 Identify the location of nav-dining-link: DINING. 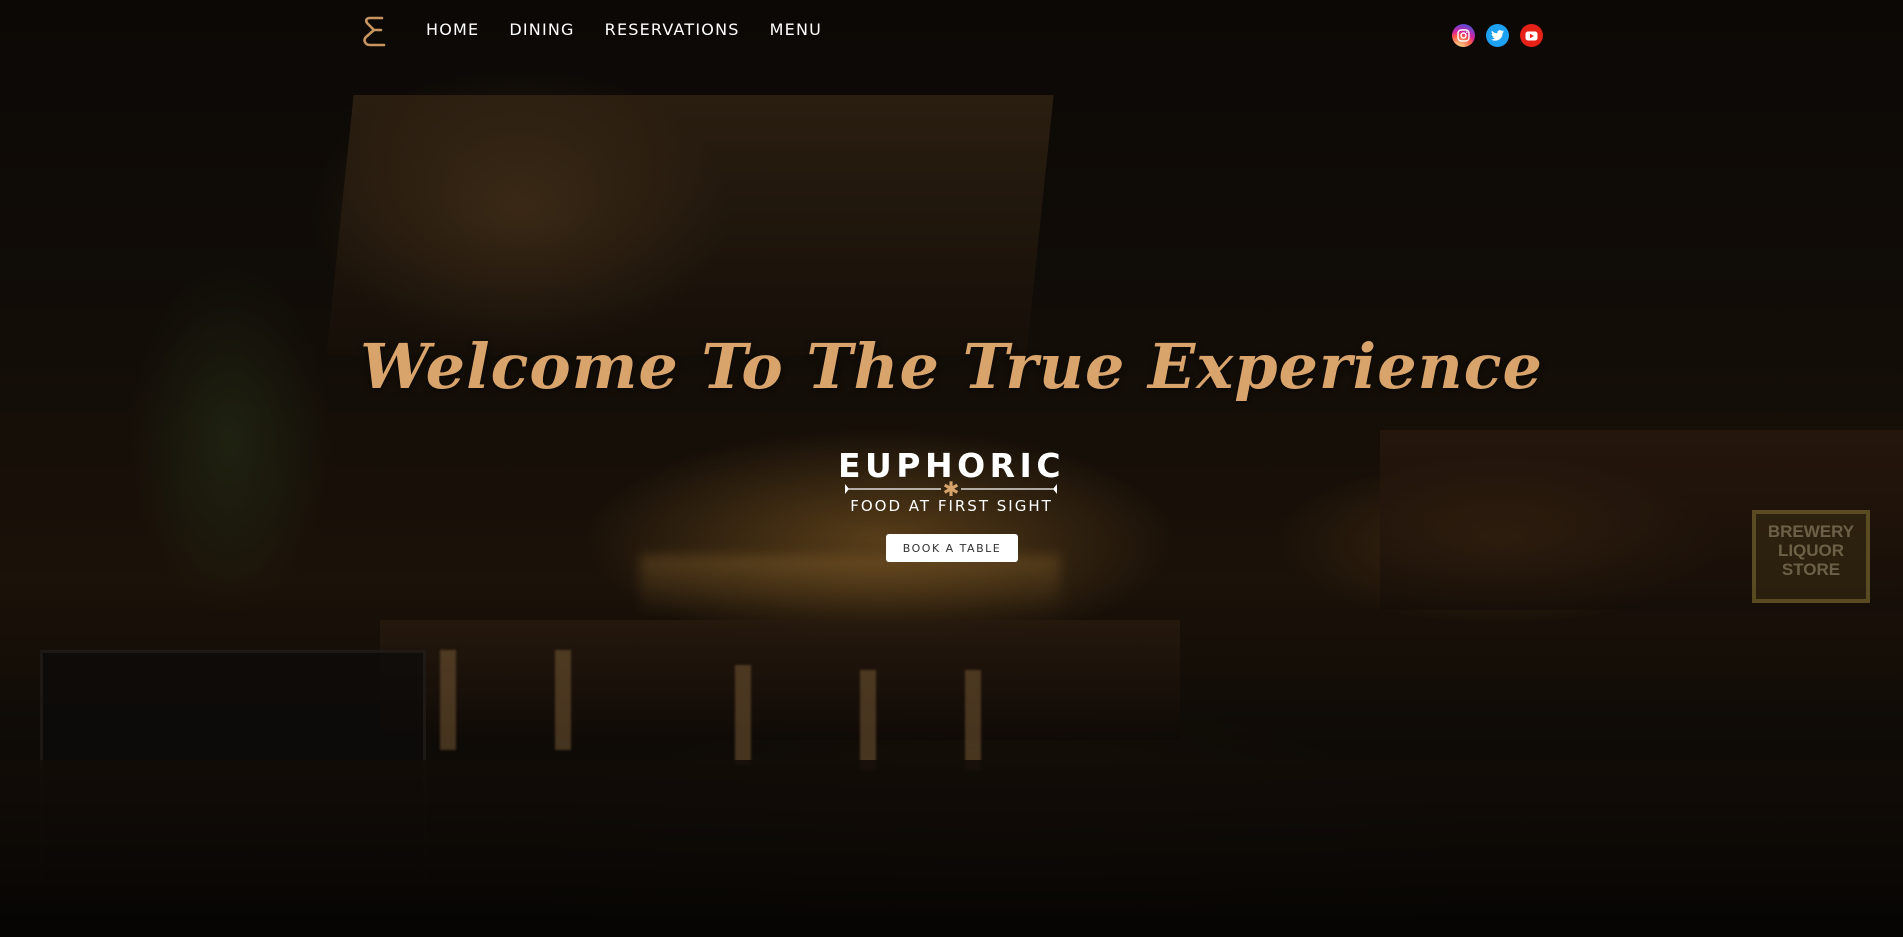
(541, 29).